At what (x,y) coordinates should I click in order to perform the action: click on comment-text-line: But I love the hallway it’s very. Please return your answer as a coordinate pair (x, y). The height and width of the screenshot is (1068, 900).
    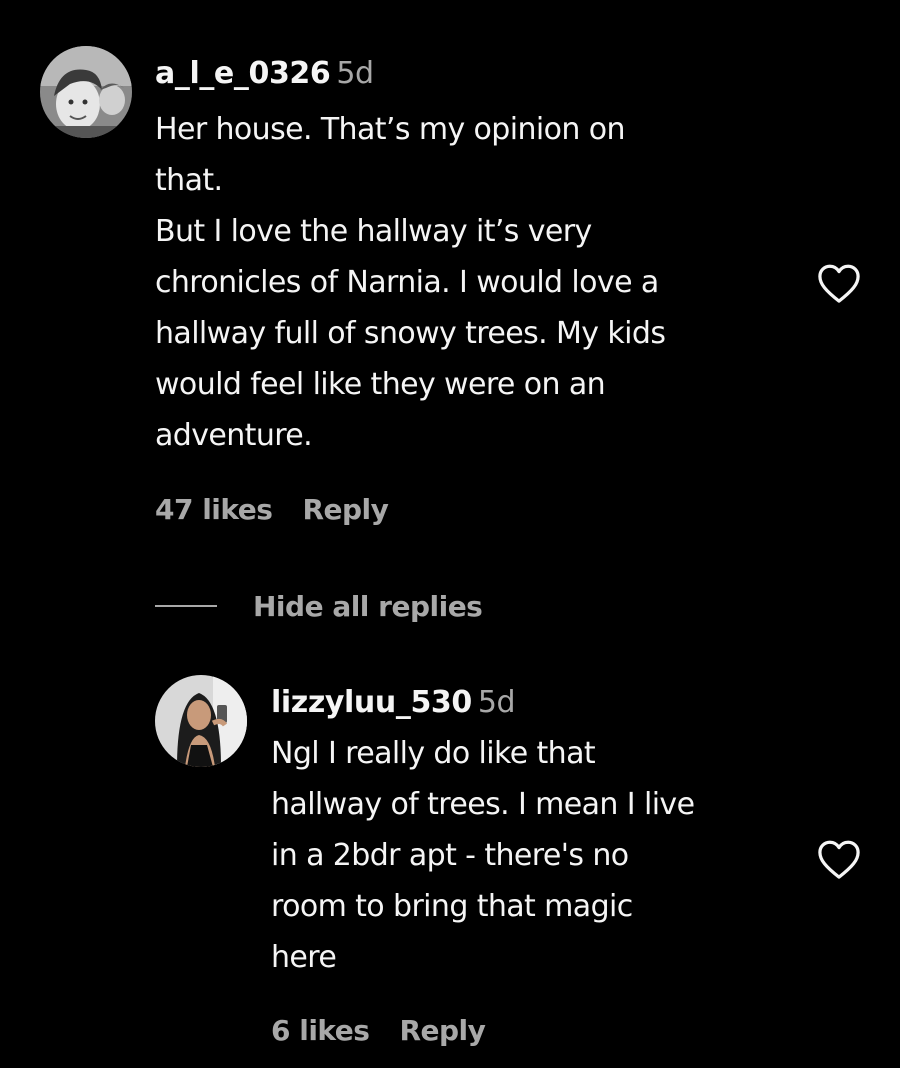
    Looking at the image, I should click on (373, 231).